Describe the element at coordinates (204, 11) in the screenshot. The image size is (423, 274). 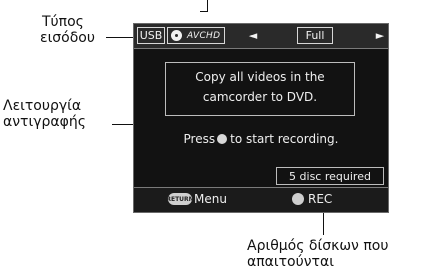
I see `top-leader-tick` at that location.